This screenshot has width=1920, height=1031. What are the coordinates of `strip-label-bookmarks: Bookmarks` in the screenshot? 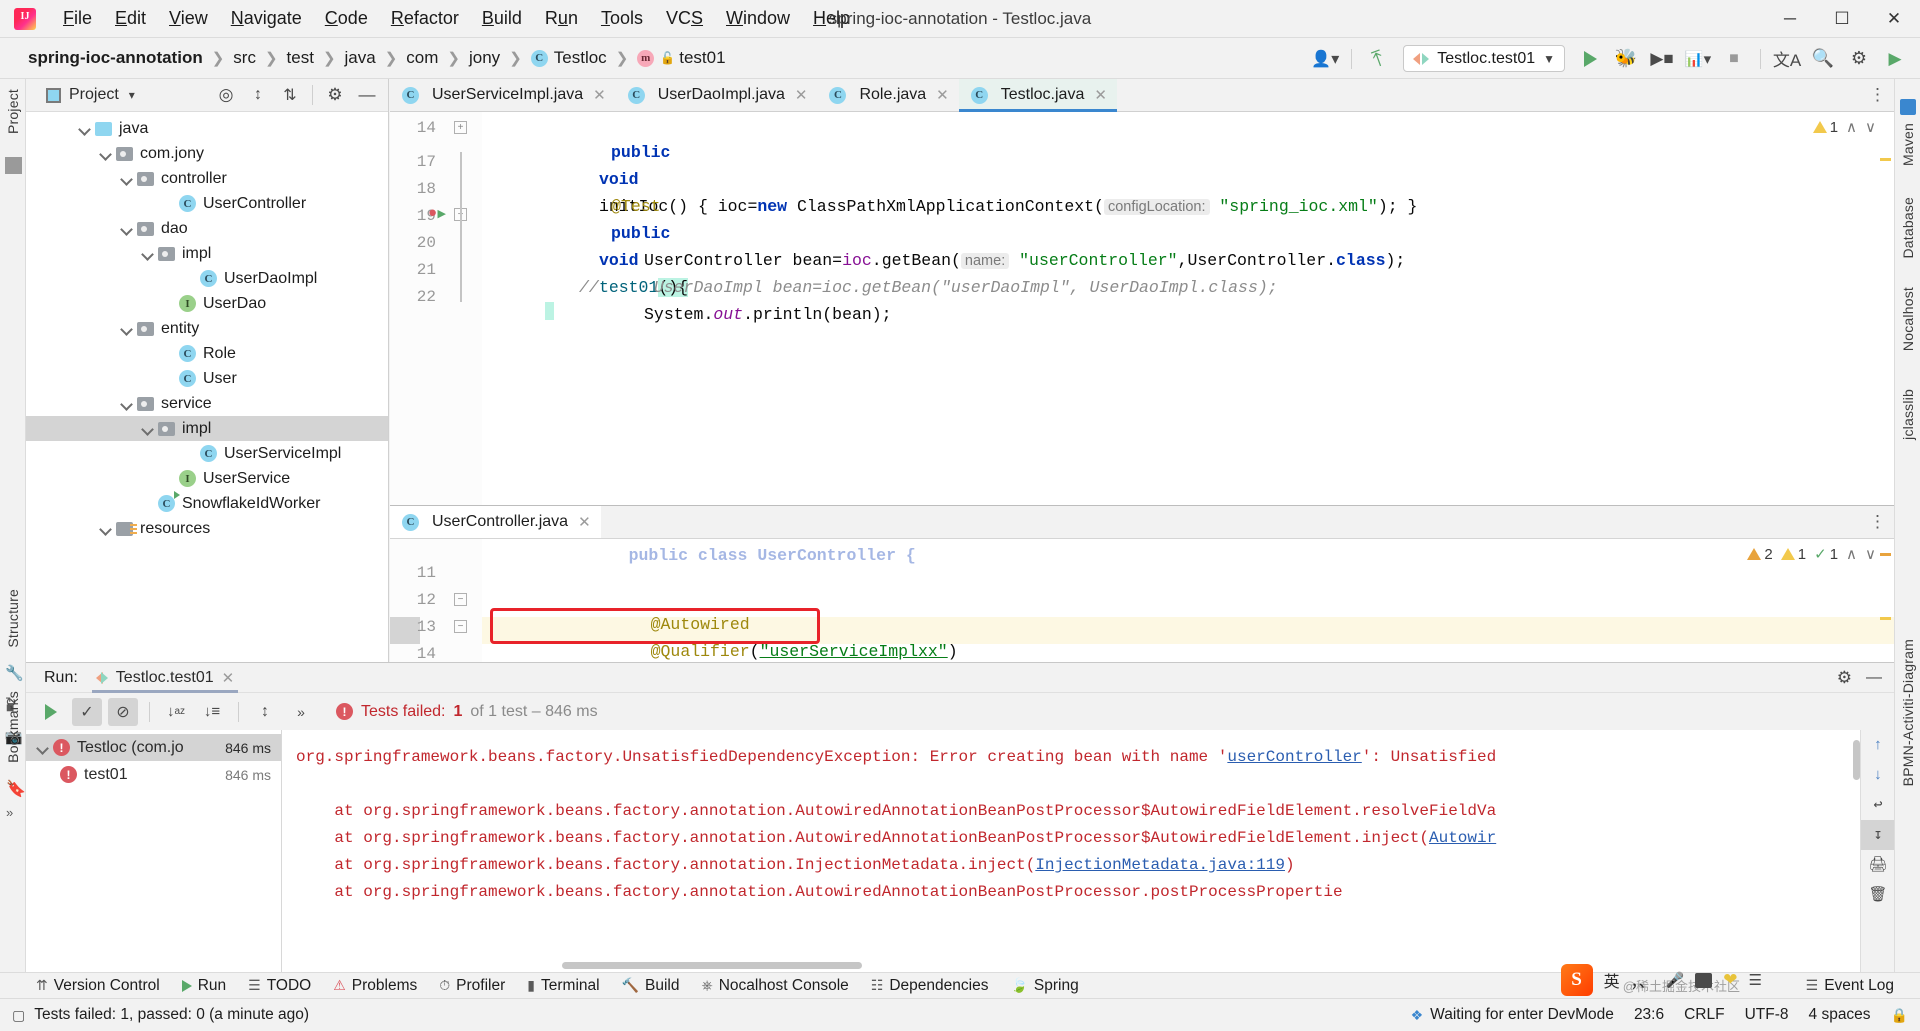 It's located at (13, 727).